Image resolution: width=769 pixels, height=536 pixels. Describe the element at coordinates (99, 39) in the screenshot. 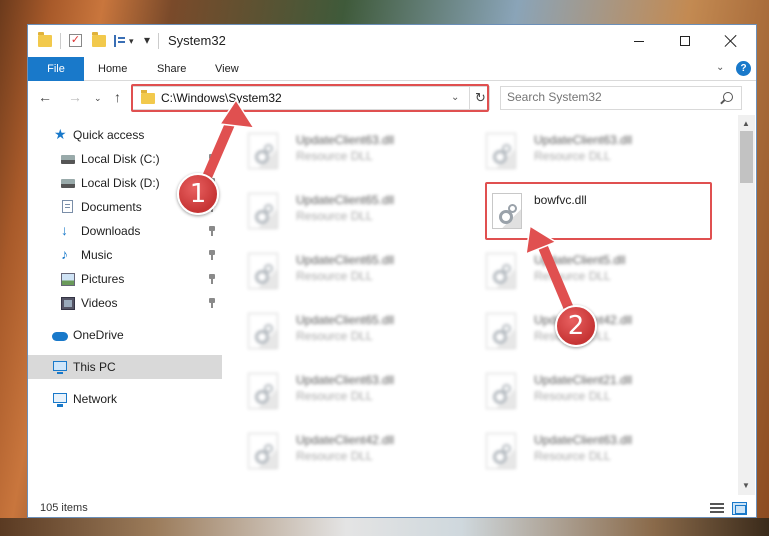

I see `new-folder-icon` at that location.